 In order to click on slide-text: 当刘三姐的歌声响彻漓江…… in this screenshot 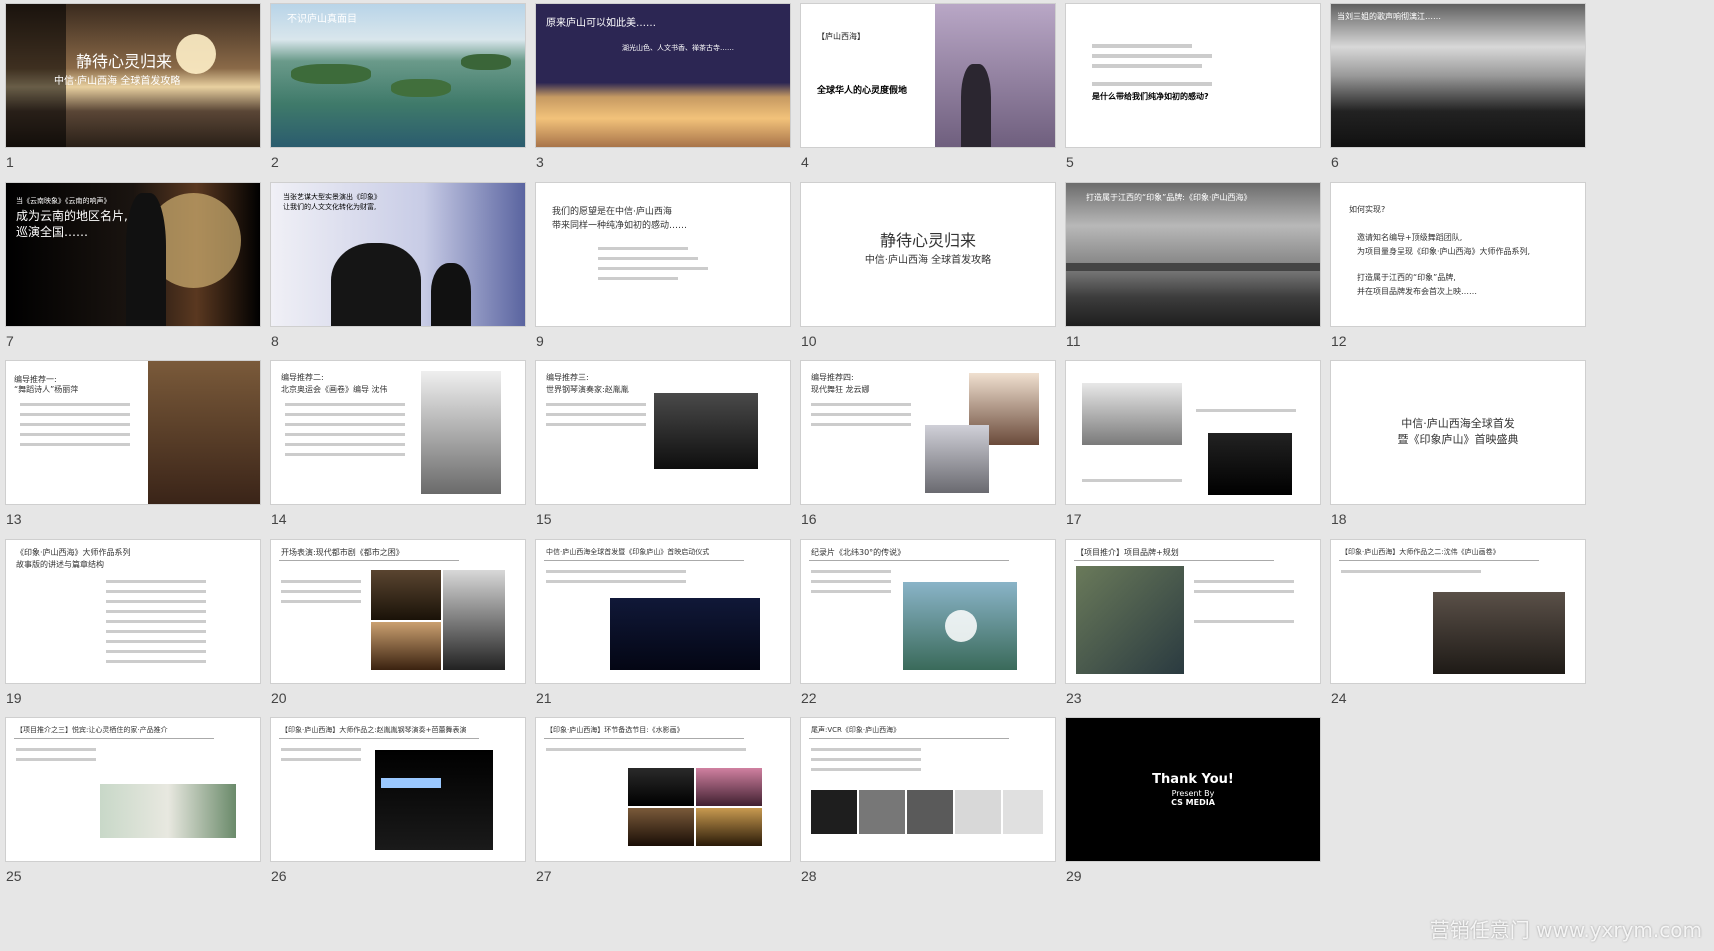, I will do `click(1389, 16)`.